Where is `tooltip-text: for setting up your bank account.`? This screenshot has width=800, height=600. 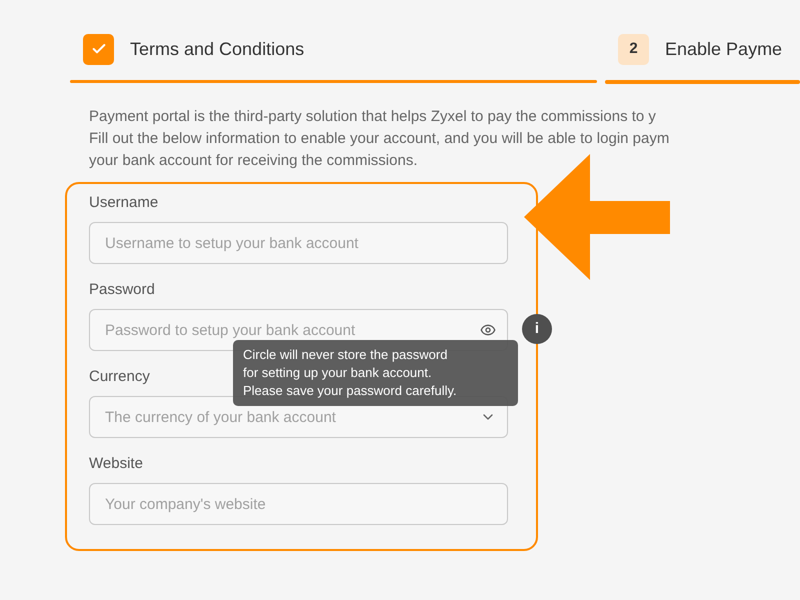 tooltip-text: for setting up your bank account. is located at coordinates (338, 373).